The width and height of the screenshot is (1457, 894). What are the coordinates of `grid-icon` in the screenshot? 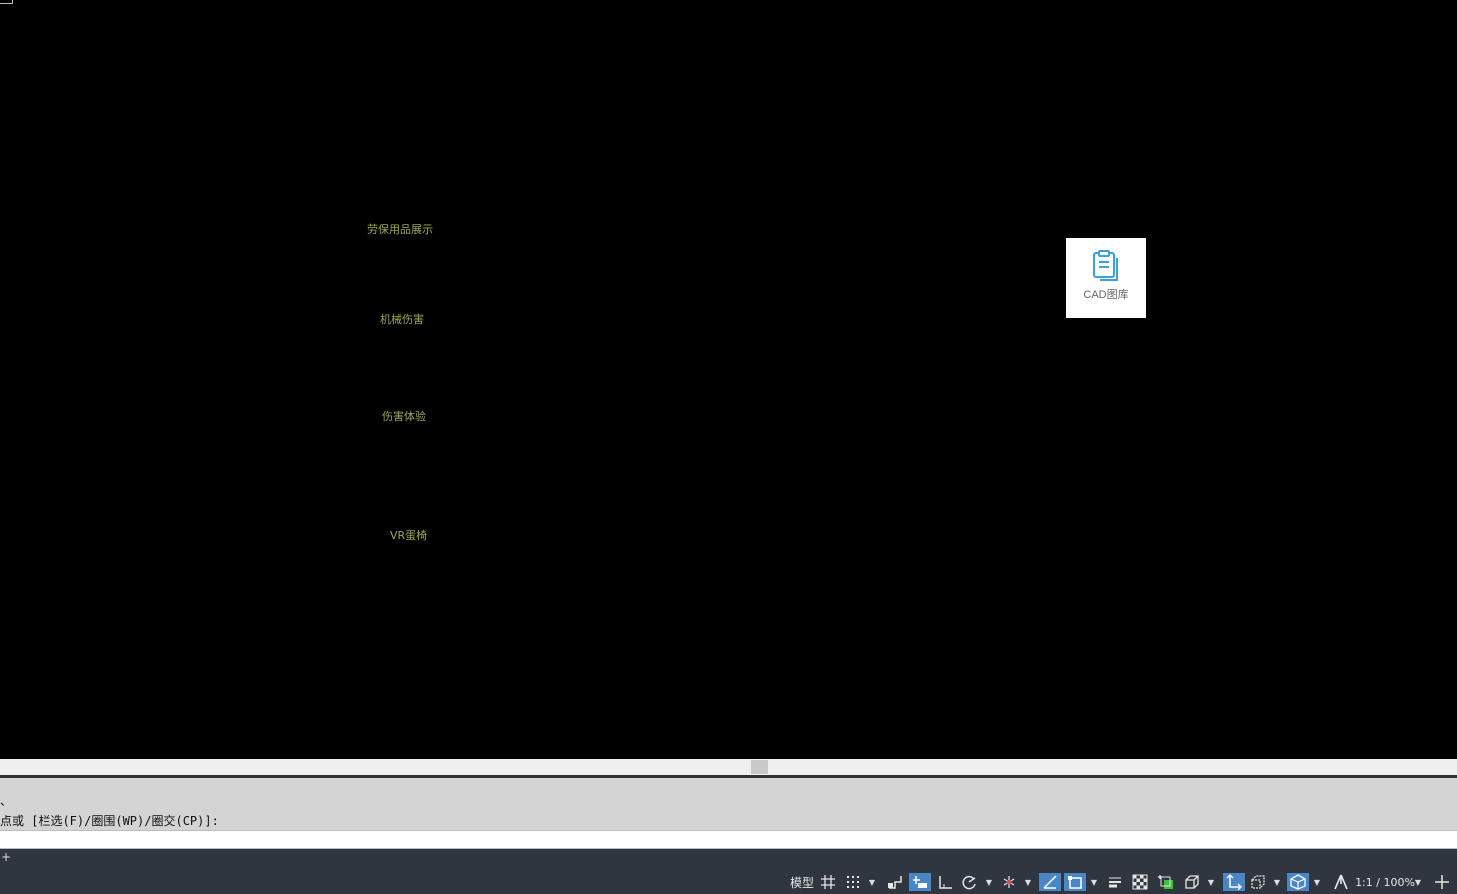 It's located at (828, 882).